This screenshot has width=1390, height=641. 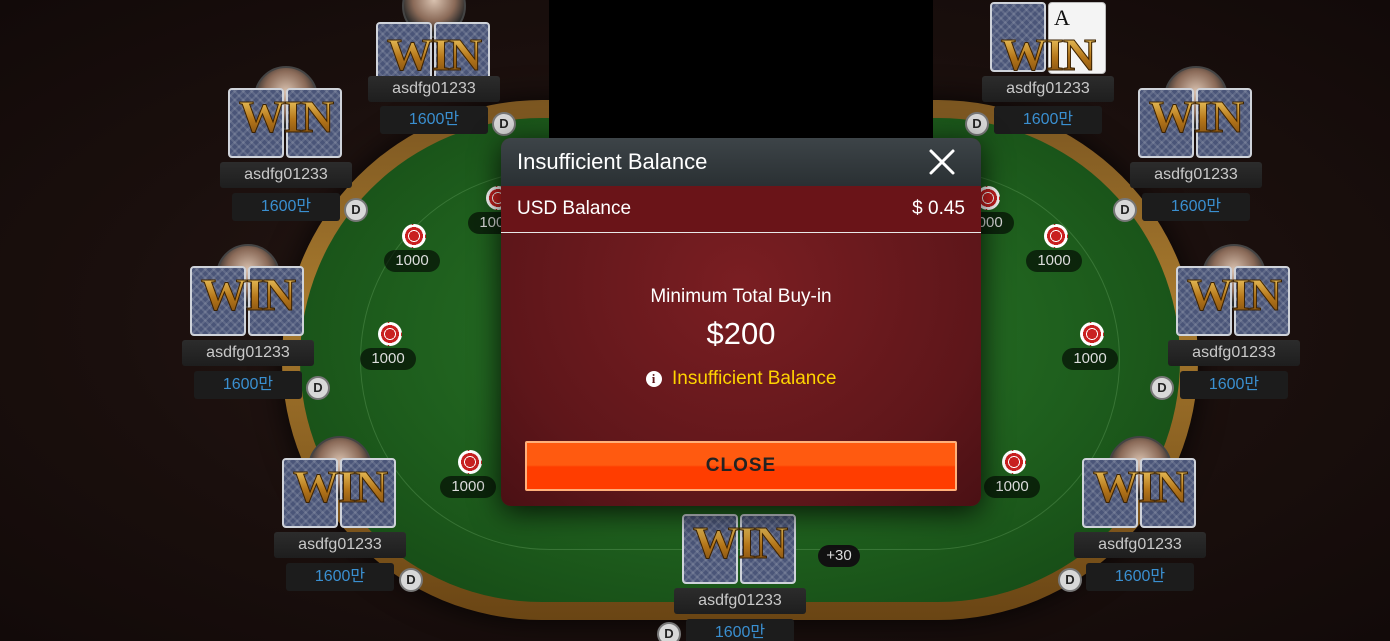 I want to click on modal-title: Insufficient Balance, so click(x=612, y=161).